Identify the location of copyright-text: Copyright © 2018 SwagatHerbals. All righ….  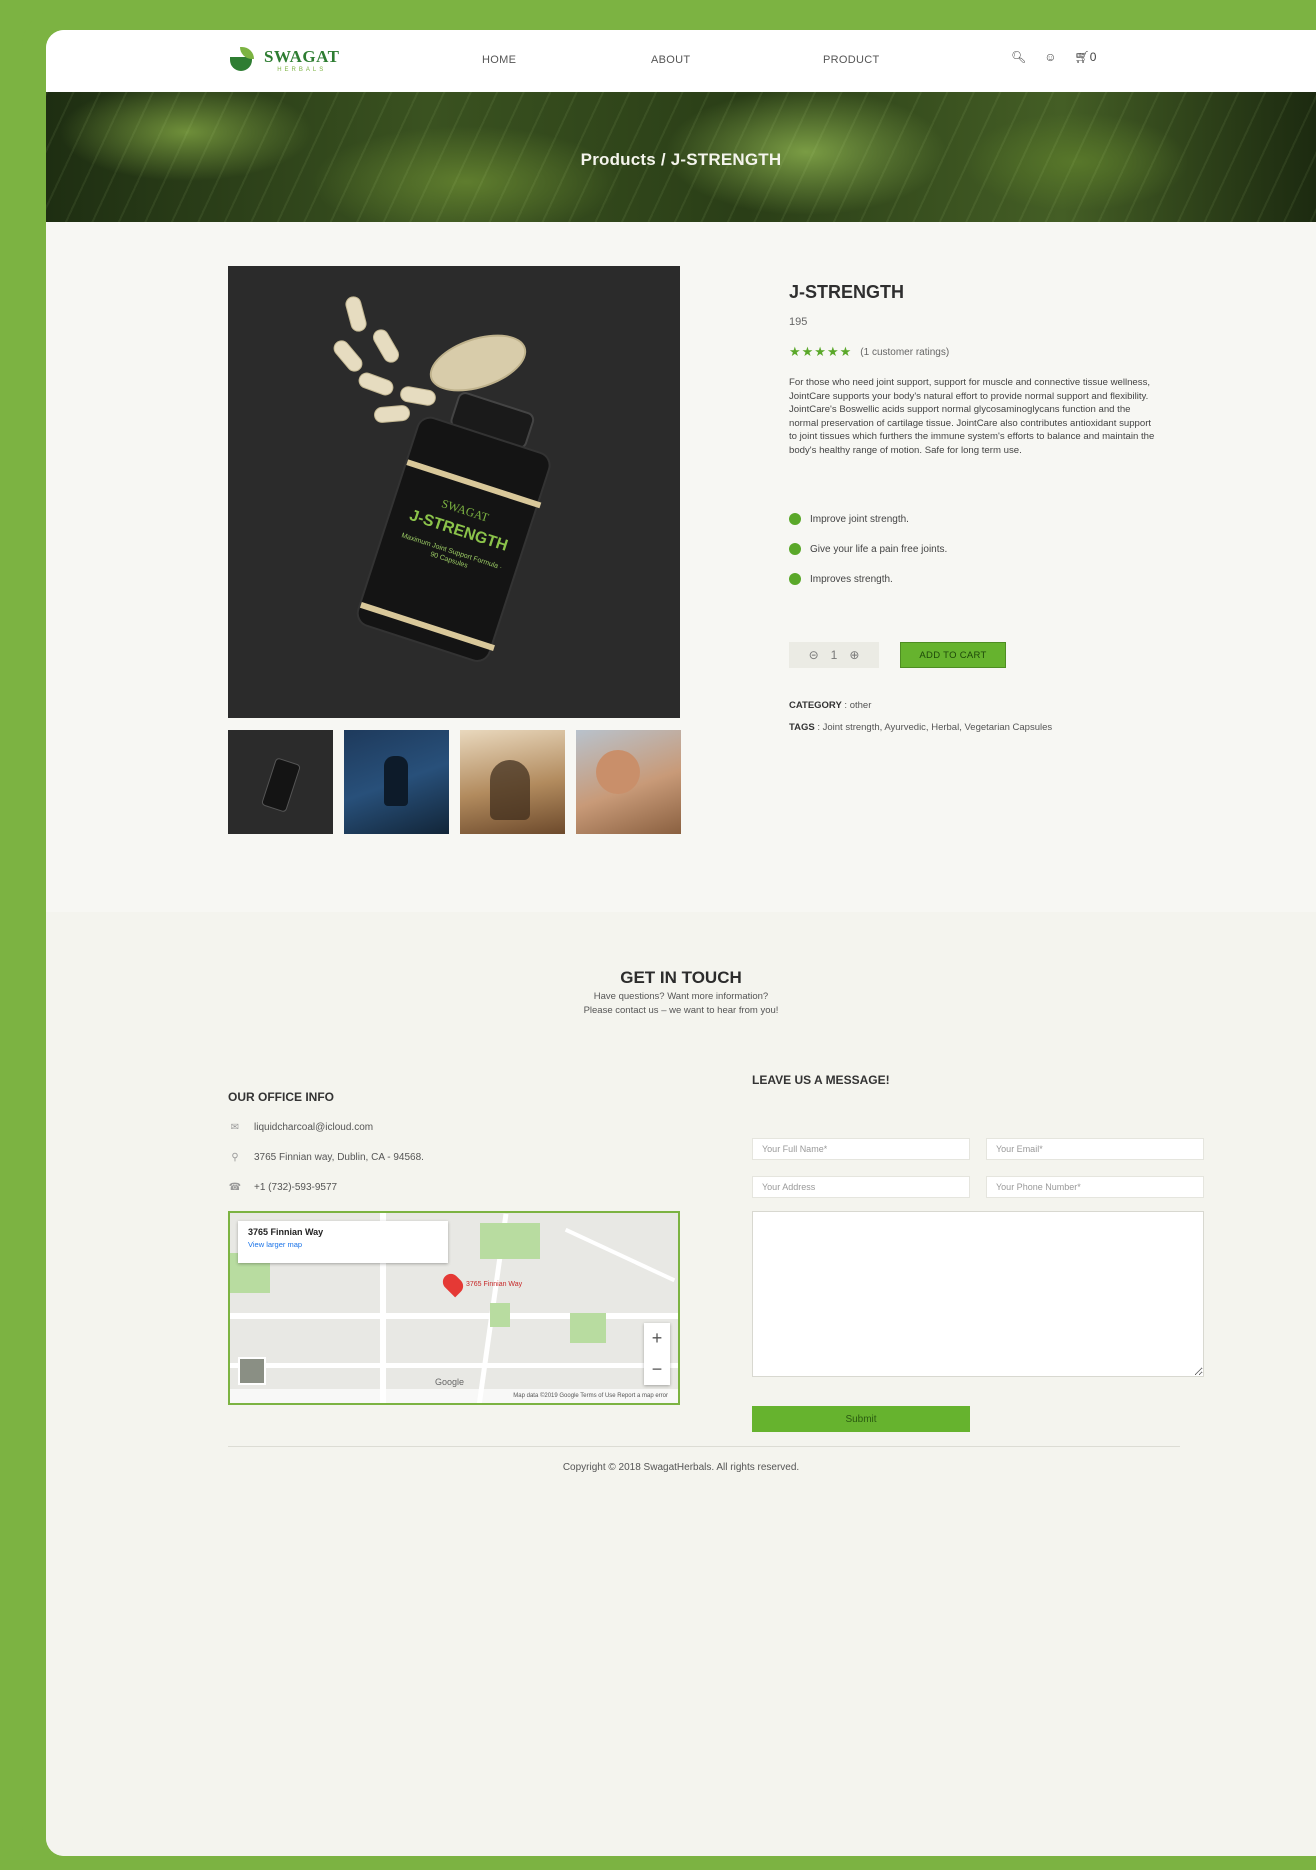
(681, 1467).